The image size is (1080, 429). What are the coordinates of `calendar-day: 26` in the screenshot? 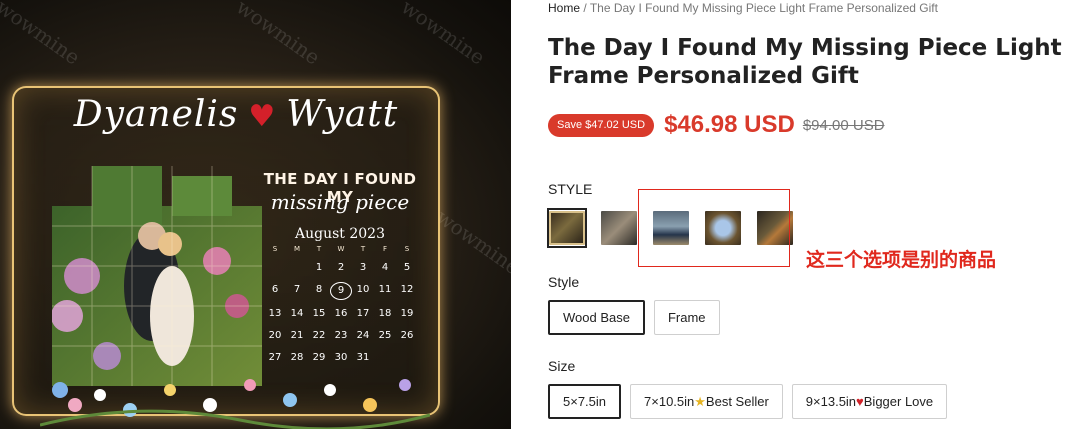 It's located at (407, 335).